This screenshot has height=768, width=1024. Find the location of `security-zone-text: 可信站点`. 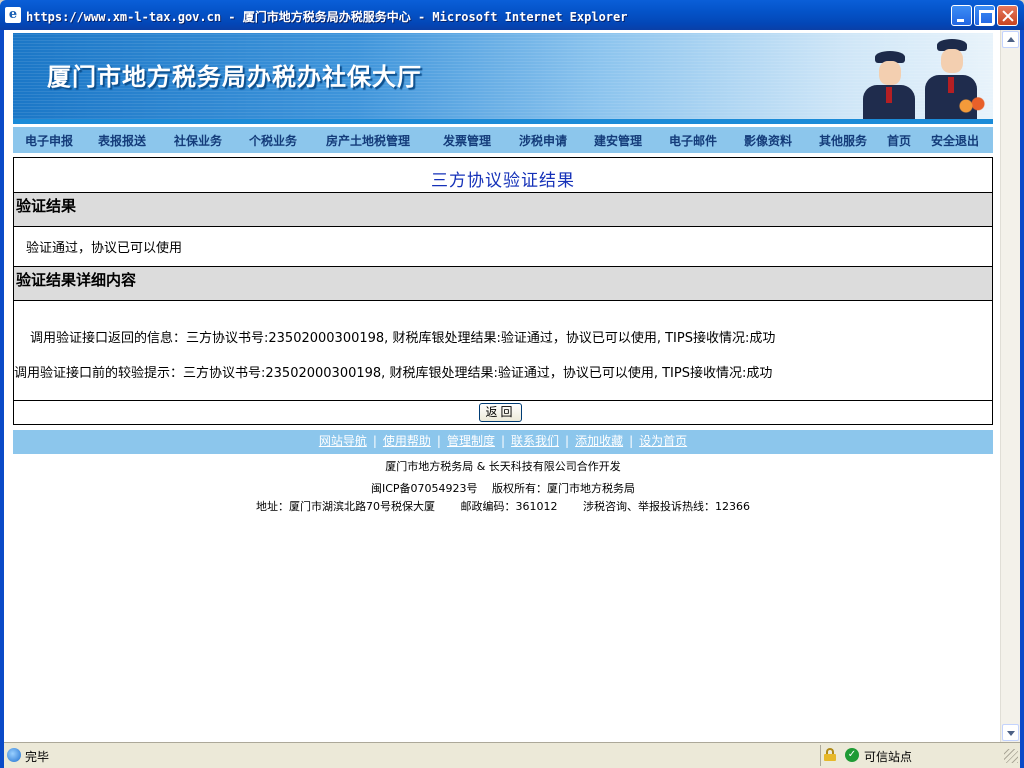

security-zone-text: 可信站点 is located at coordinates (888, 756).